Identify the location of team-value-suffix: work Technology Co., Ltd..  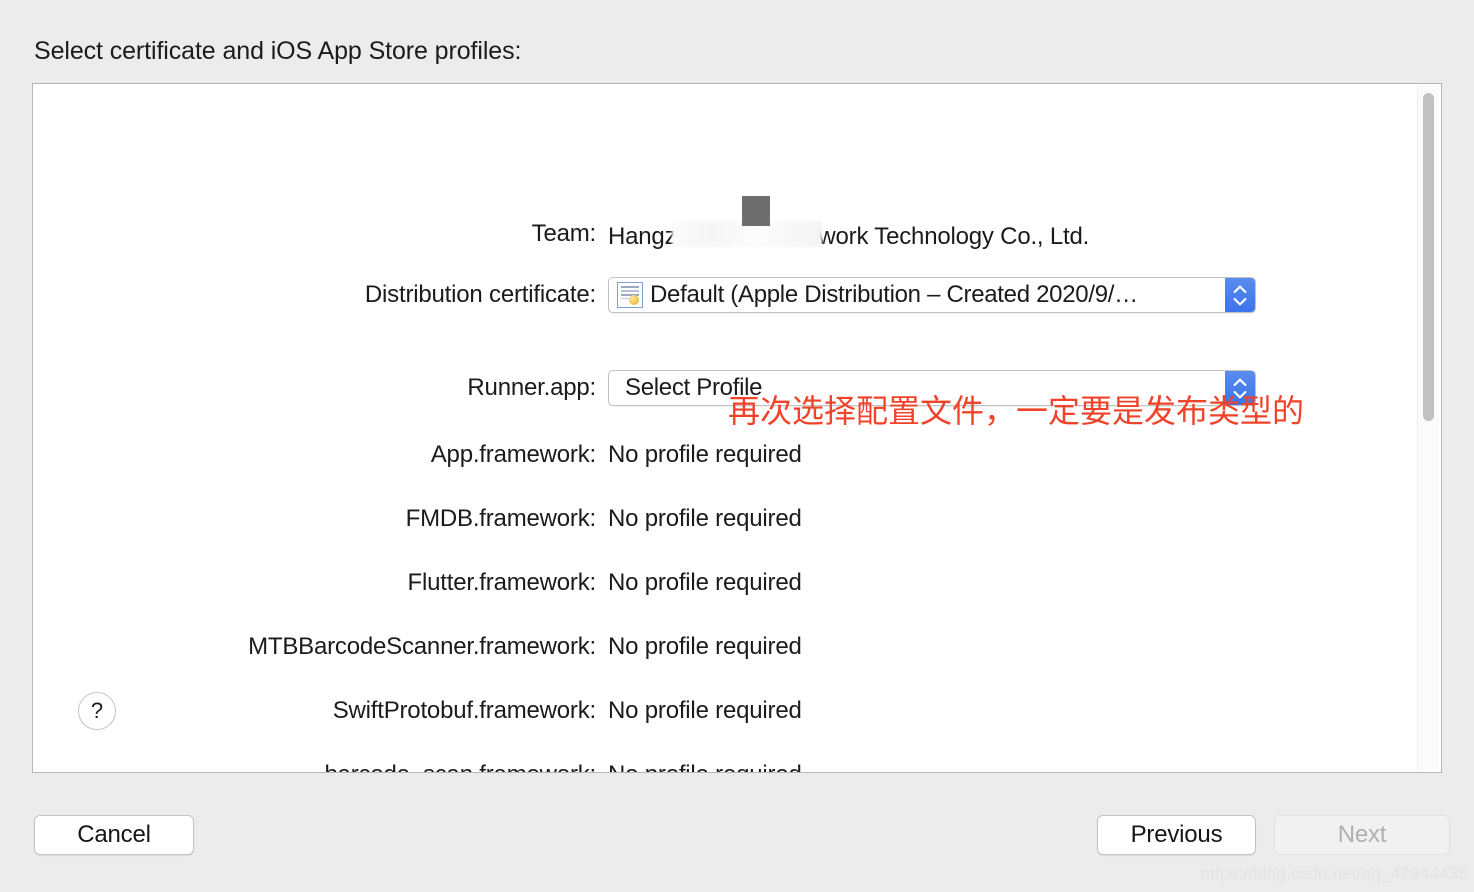
(954, 236).